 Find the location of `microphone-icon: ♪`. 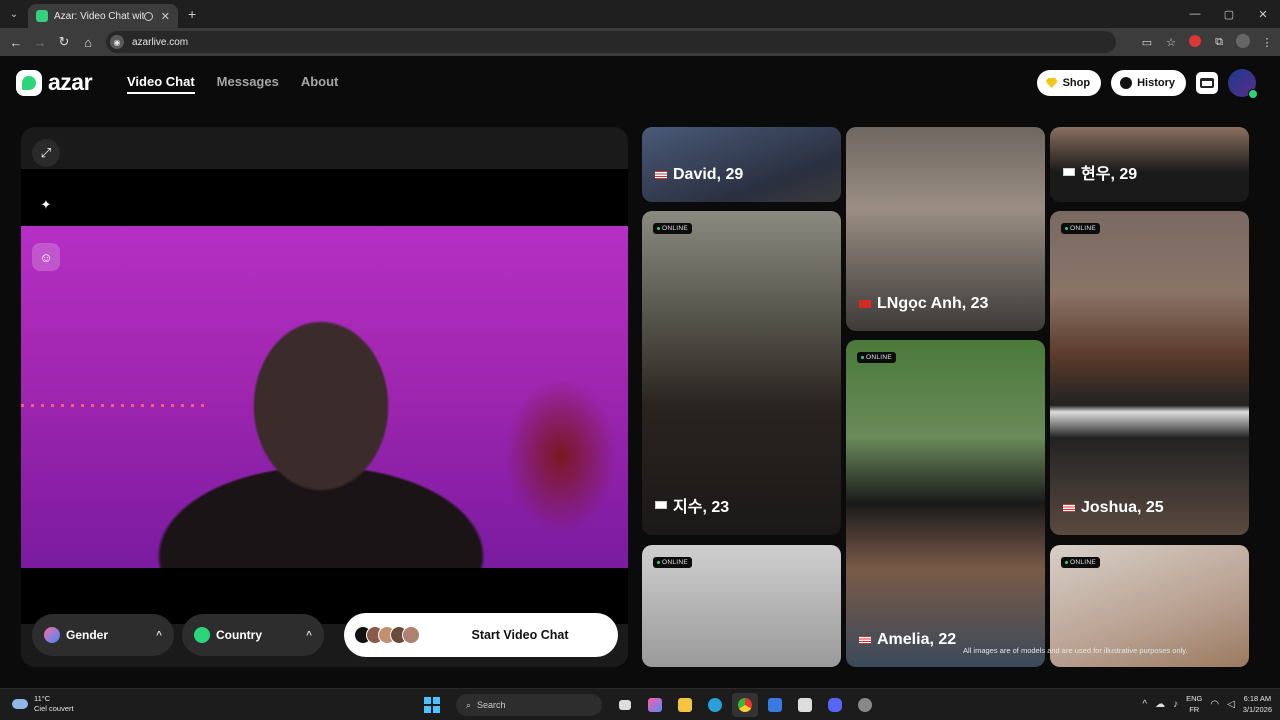

microphone-icon: ♪ is located at coordinates (1175, 704).